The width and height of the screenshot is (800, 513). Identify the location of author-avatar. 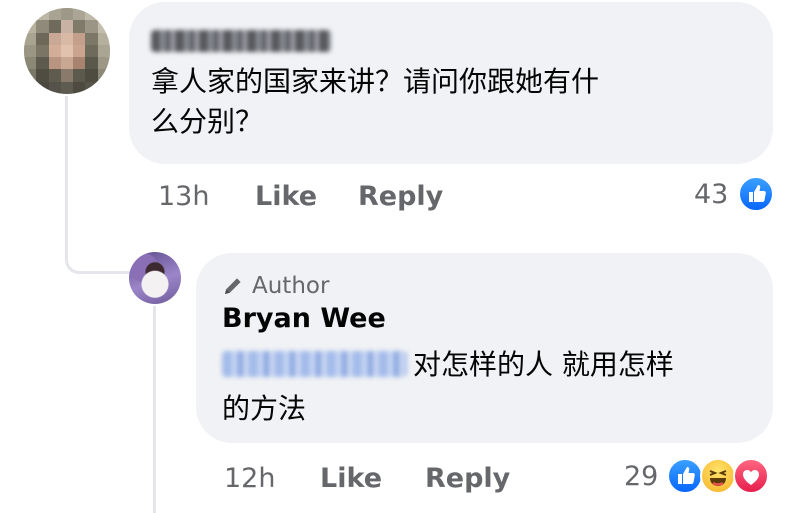
(155, 278).